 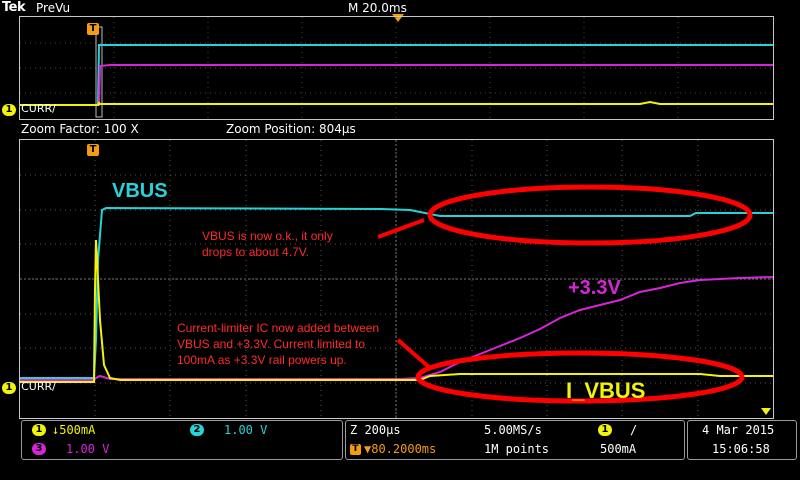 I want to click on vbus-label: VBUS, so click(x=140, y=191).